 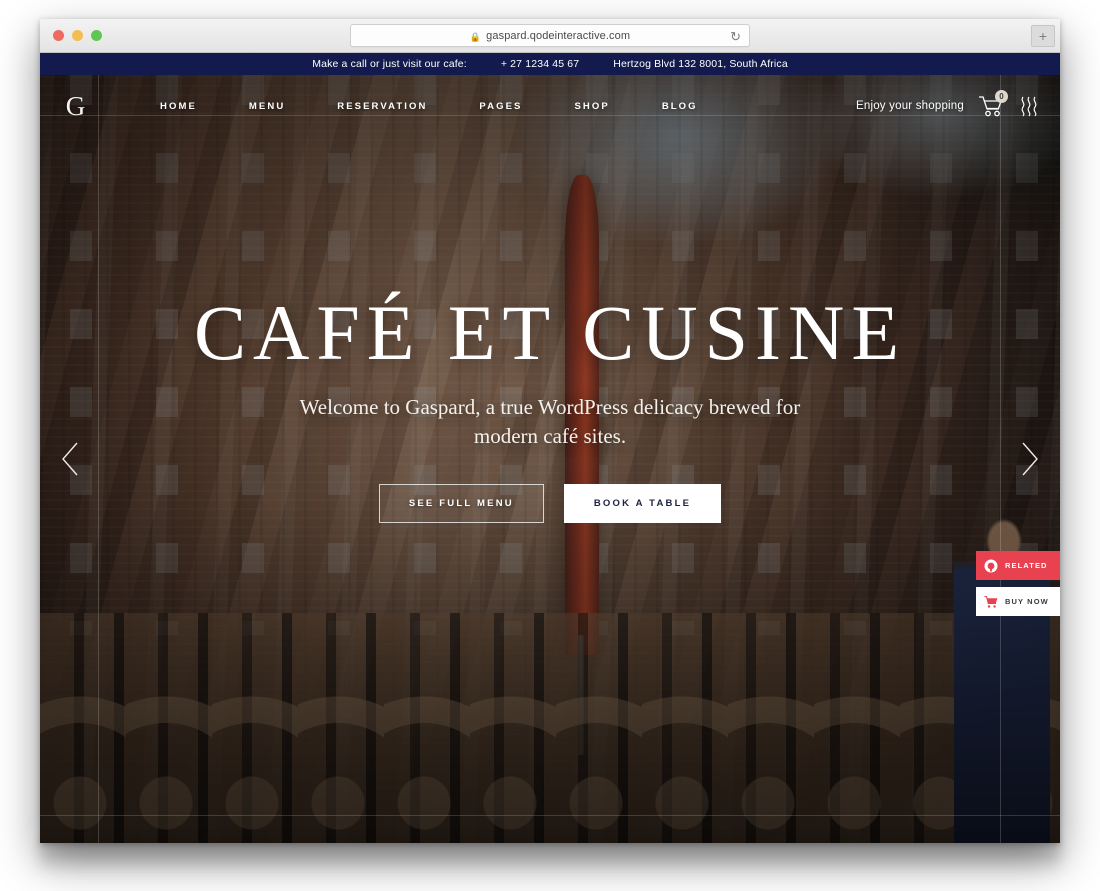 I want to click on address-bar: 🔒 gaspard.qodeinteractive.com ↻, so click(x=550, y=35).